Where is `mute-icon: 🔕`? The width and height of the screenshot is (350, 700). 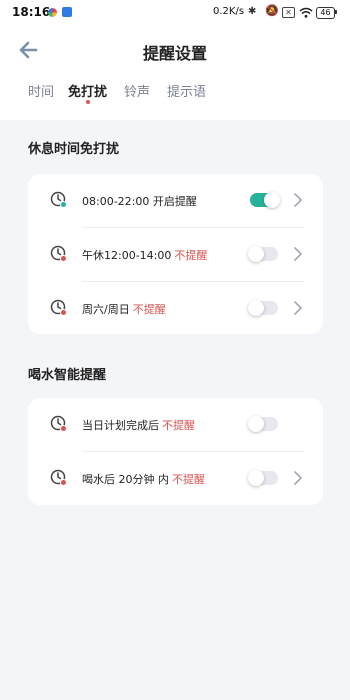 mute-icon: 🔕 is located at coordinates (272, 10).